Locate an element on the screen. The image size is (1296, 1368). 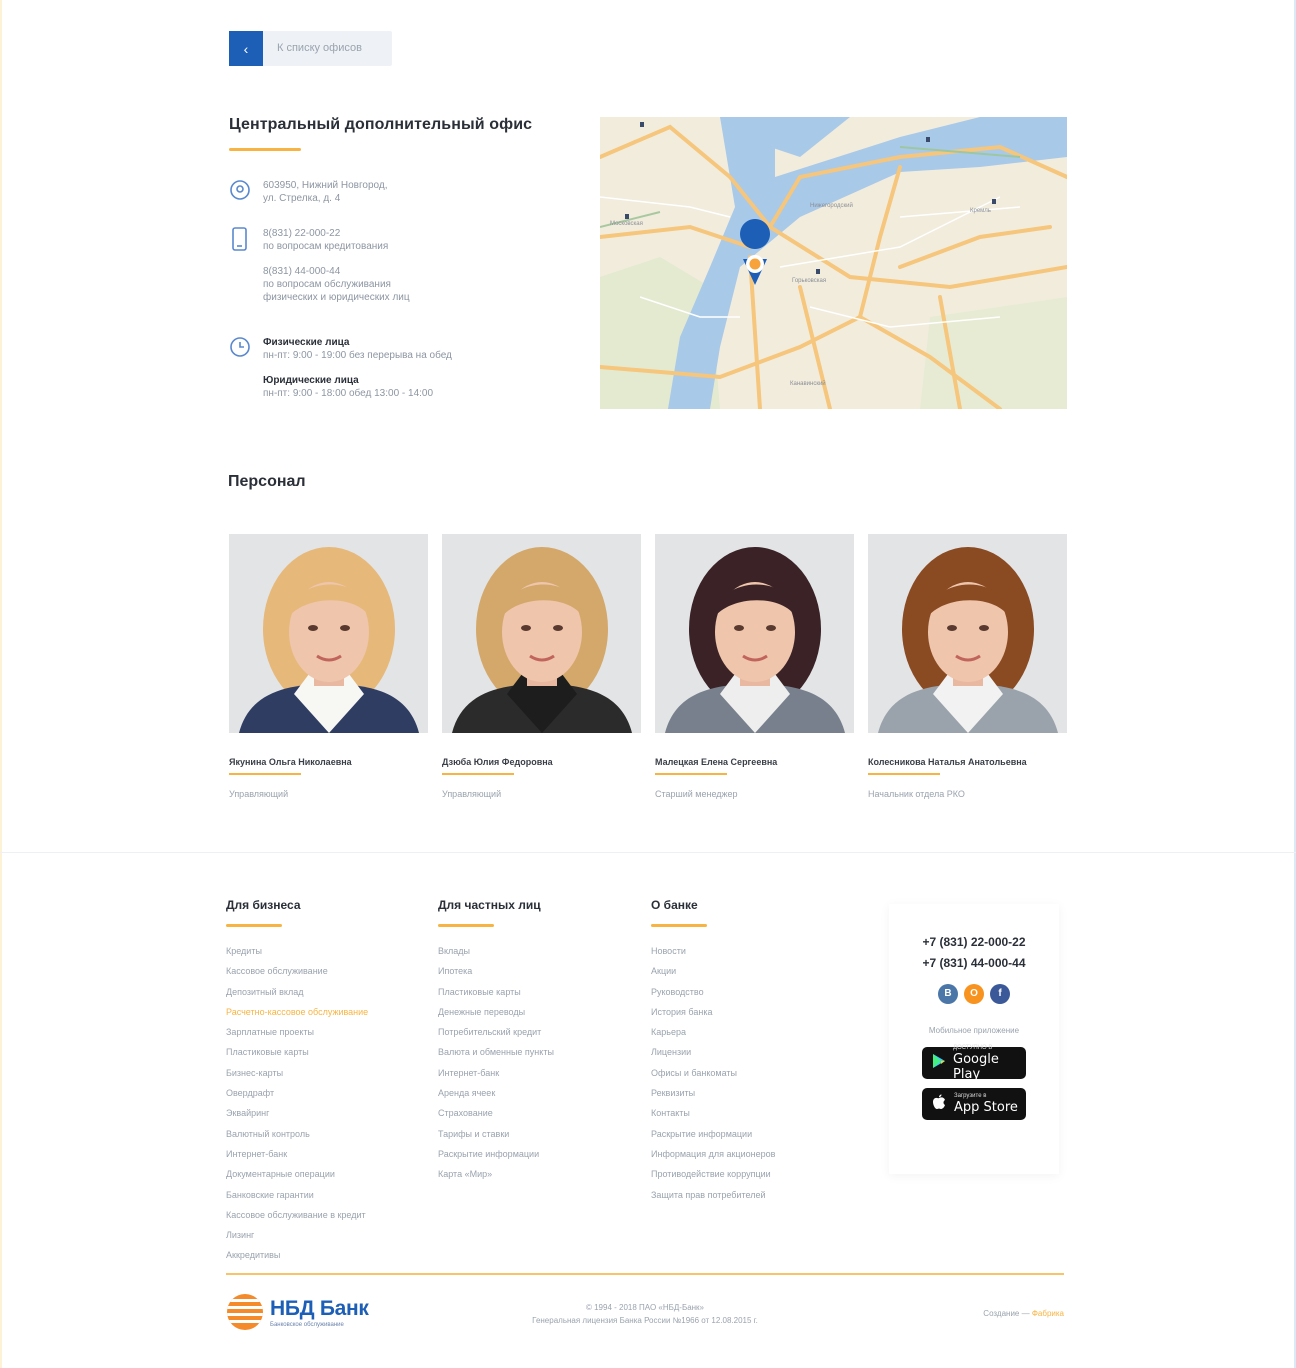
address-line-2: ул. Стрелка, д. 4 is located at coordinates (302, 198).